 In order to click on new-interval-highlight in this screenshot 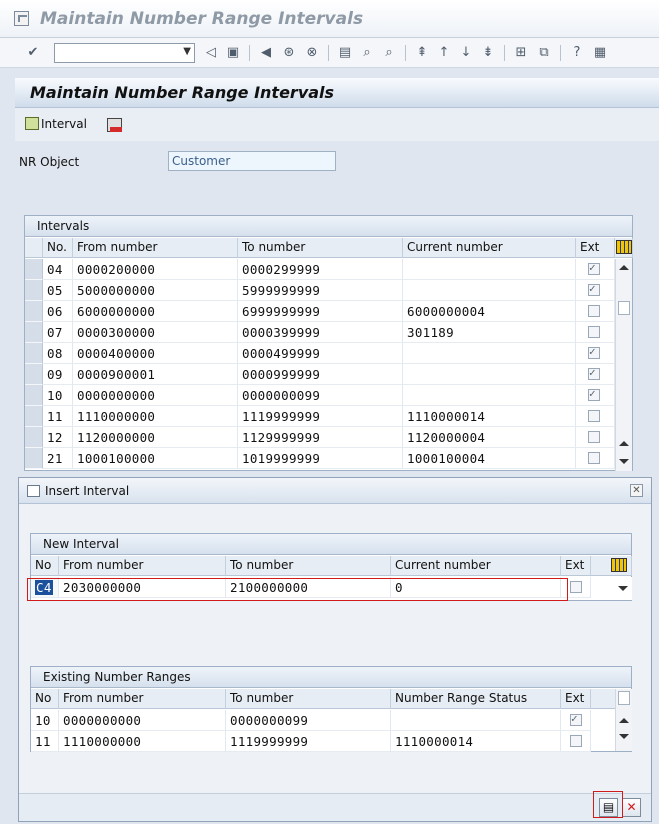, I will do `click(297, 589)`.